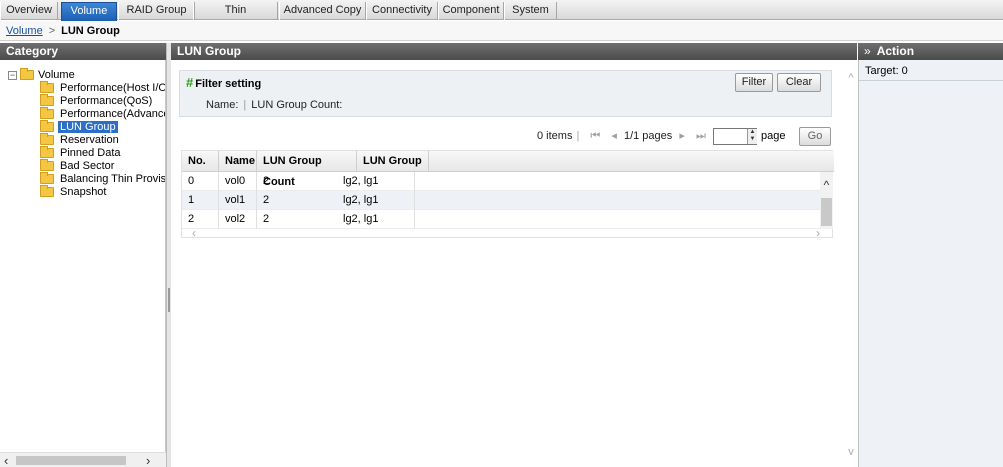 The width and height of the screenshot is (1003, 467). What do you see at coordinates (682, 136) in the screenshot?
I see `next-page-icon: ▸` at bounding box center [682, 136].